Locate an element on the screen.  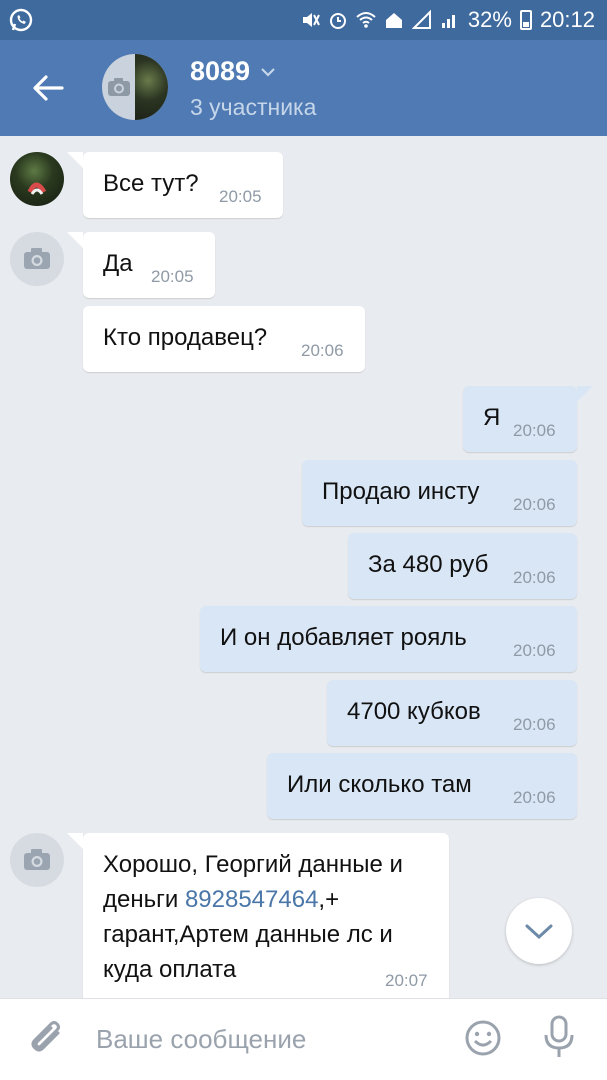
message-text: За 480 руб is located at coordinates (428, 564).